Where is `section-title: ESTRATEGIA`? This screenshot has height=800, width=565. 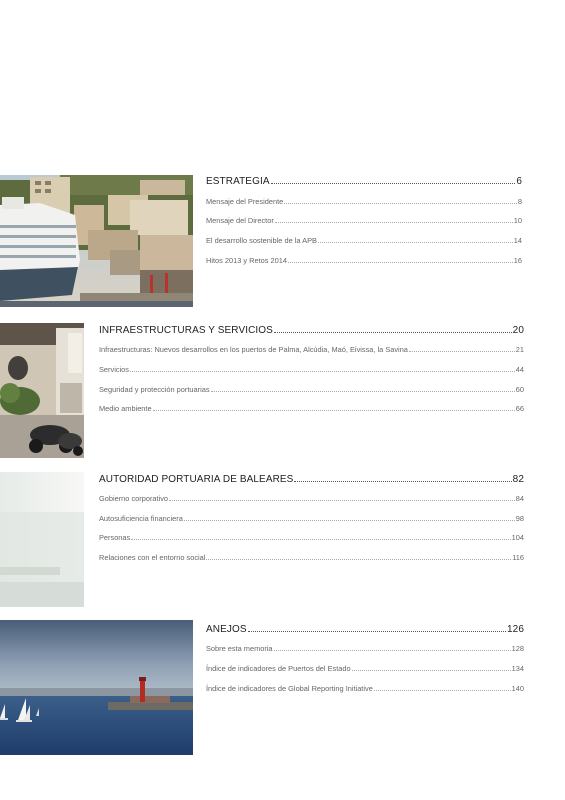
section-title: ESTRATEGIA is located at coordinates (238, 181).